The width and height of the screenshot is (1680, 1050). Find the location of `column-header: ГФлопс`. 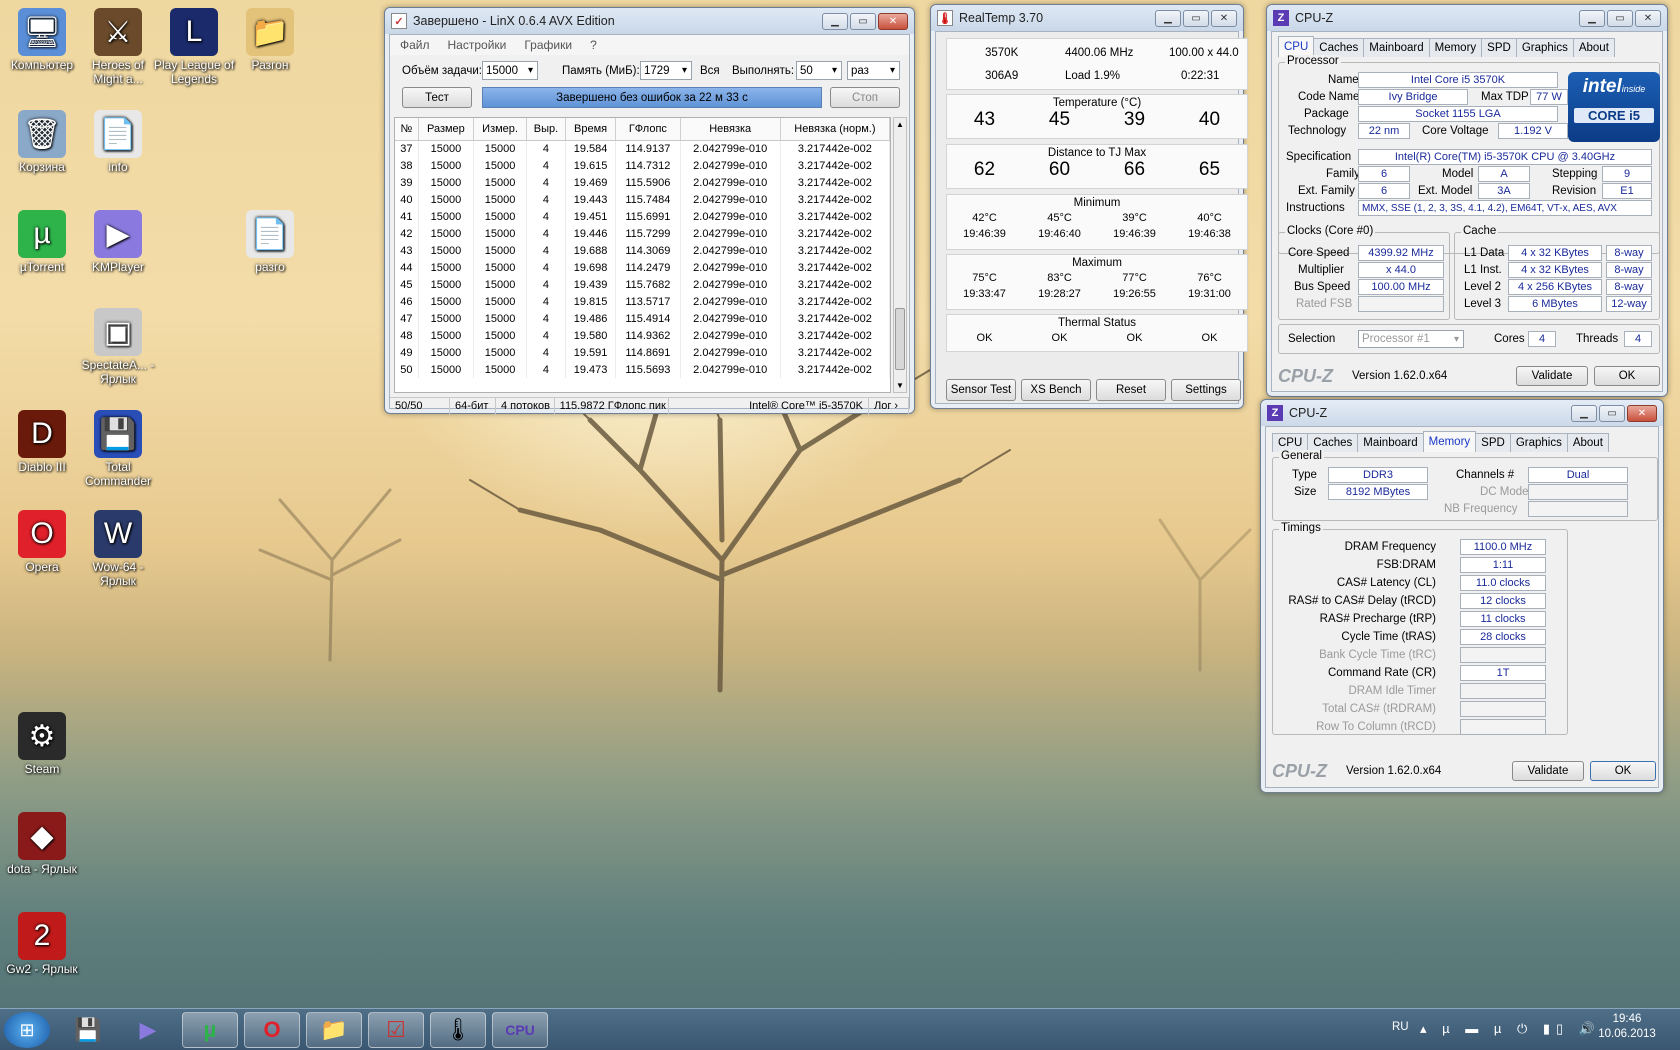

column-header: ГФлопс is located at coordinates (648, 129).